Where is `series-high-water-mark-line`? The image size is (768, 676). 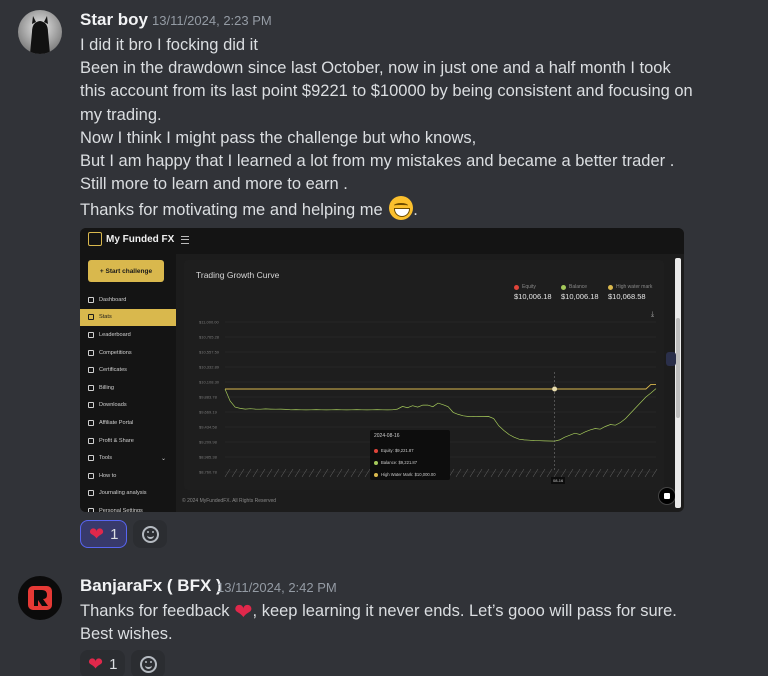 series-high-water-mark-line is located at coordinates (440, 386).